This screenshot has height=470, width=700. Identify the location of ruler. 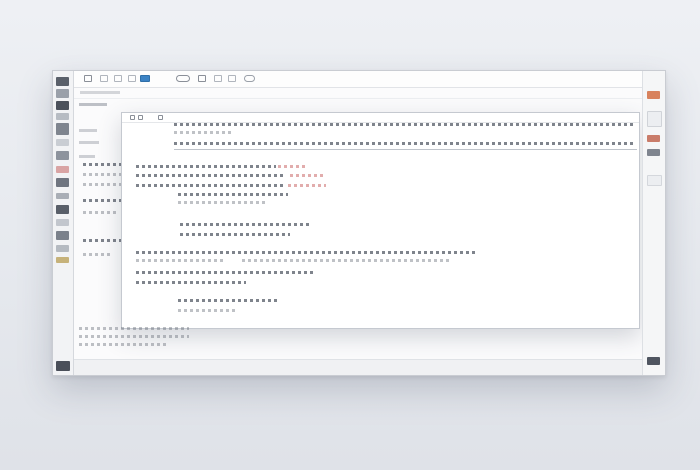
(358, 93).